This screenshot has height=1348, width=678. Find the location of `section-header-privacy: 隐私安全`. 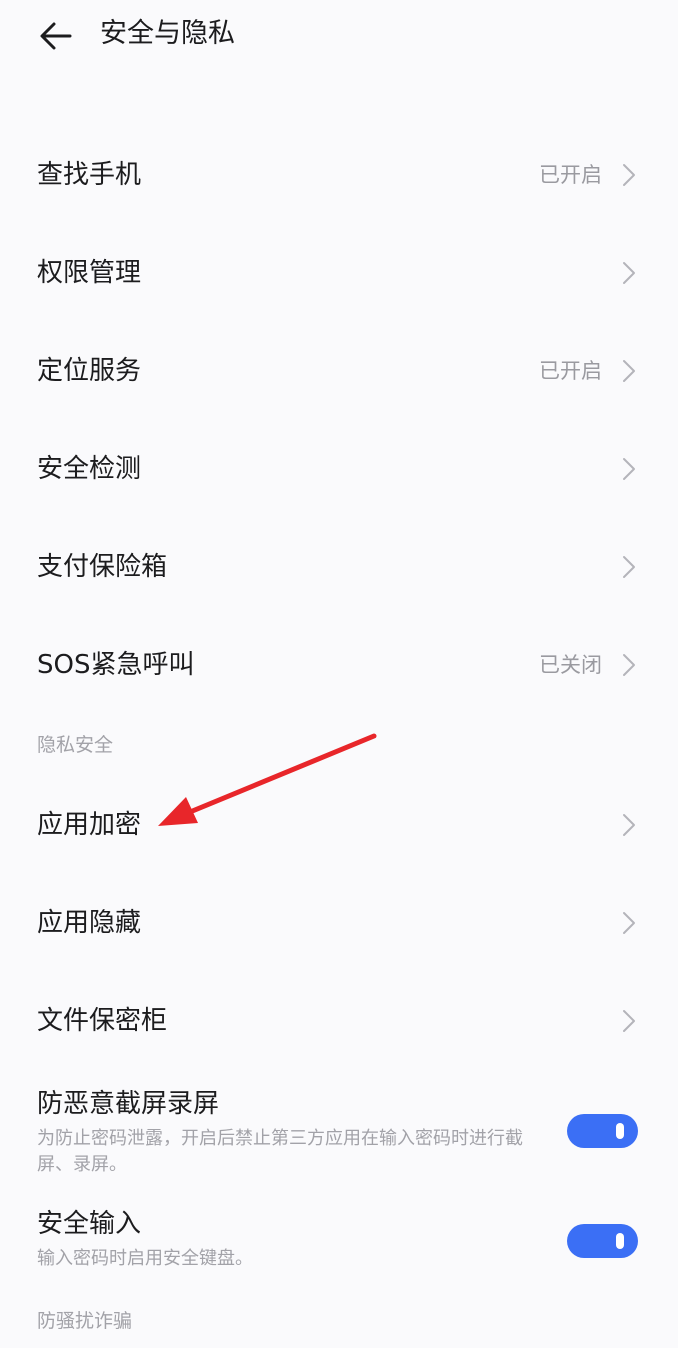

section-header-privacy: 隐私安全 is located at coordinates (75, 745).